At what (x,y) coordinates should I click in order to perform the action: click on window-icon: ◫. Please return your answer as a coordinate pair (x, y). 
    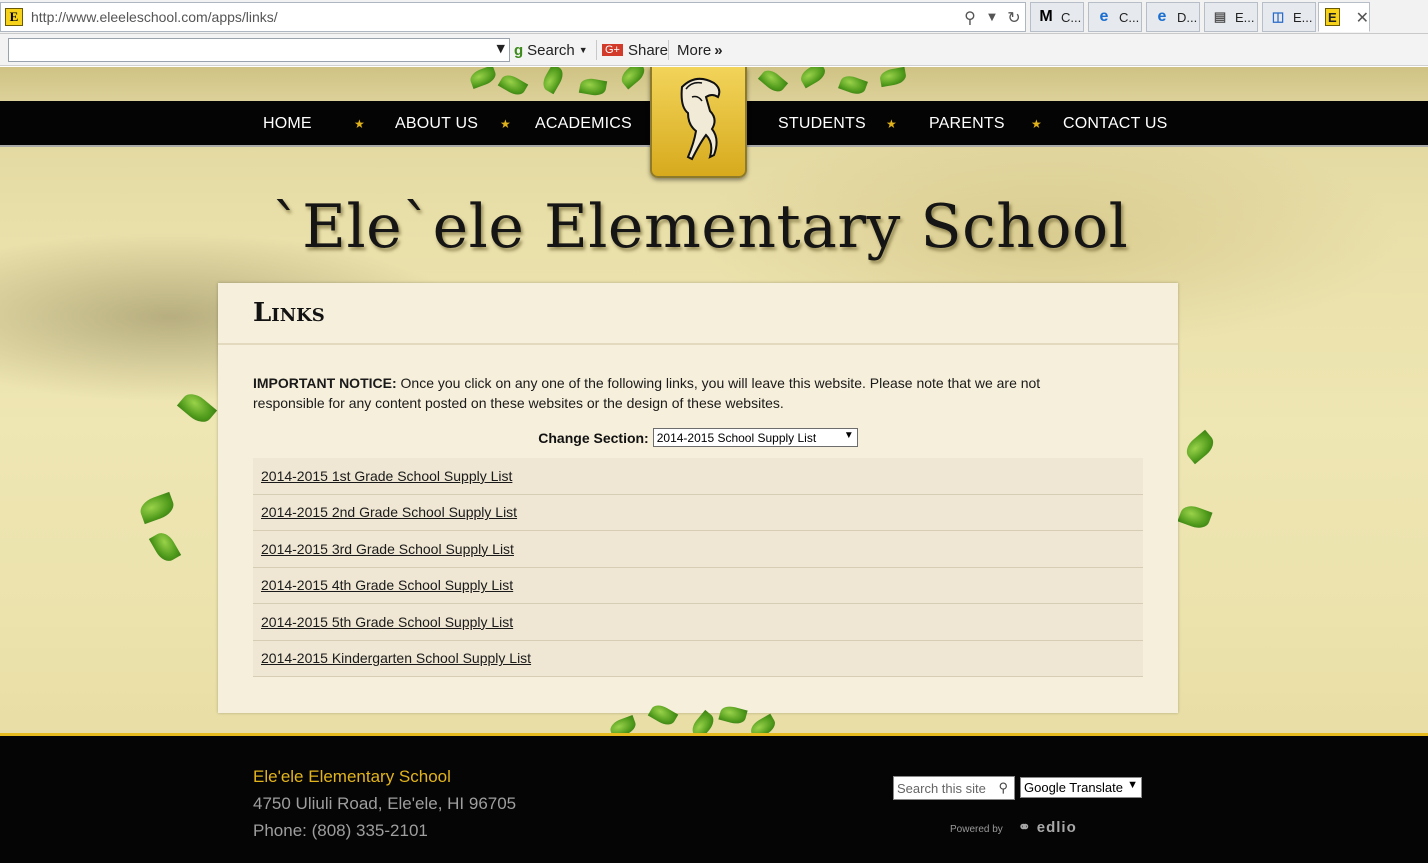
    Looking at the image, I should click on (1278, 16).